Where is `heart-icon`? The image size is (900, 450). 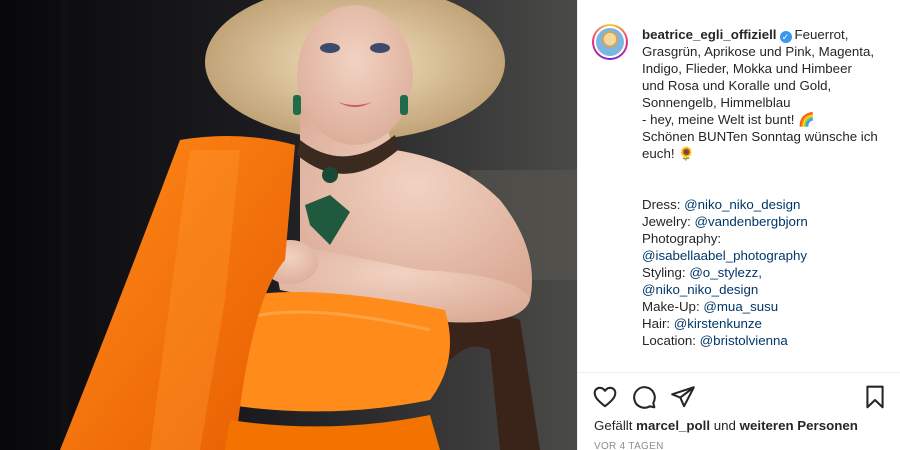 heart-icon is located at coordinates (605, 397).